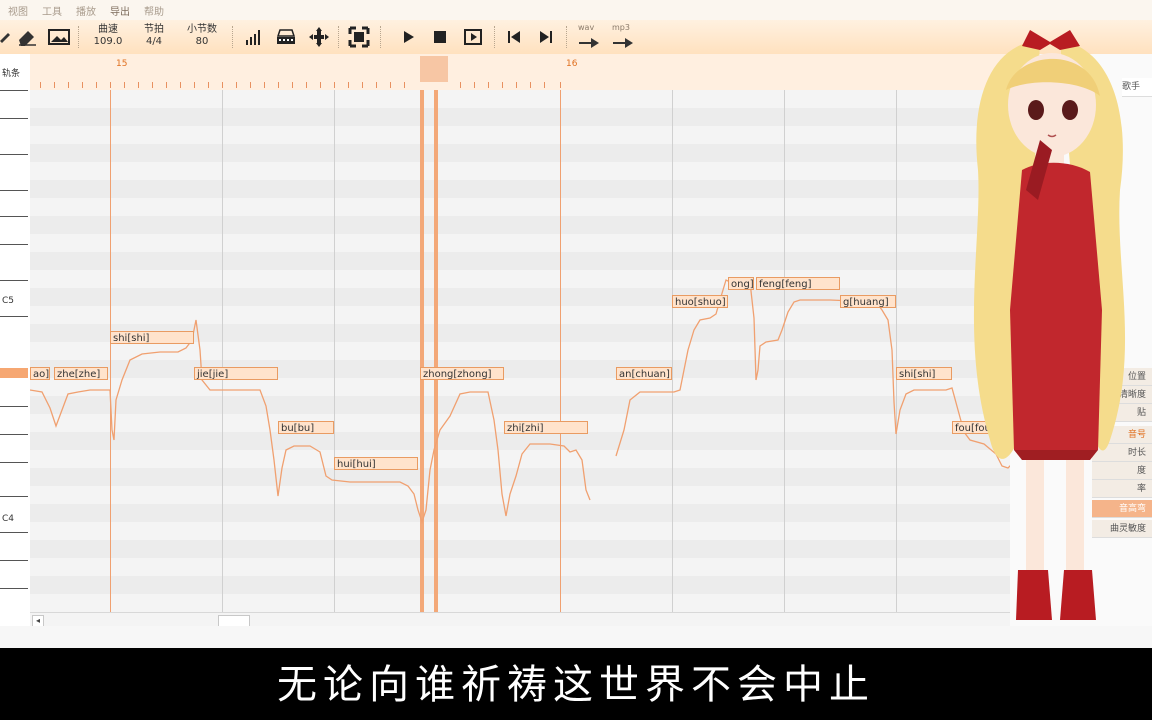 The width and height of the screenshot is (1152, 720). What do you see at coordinates (40, 373) in the screenshot?
I see `note-block: ao]` at bounding box center [40, 373].